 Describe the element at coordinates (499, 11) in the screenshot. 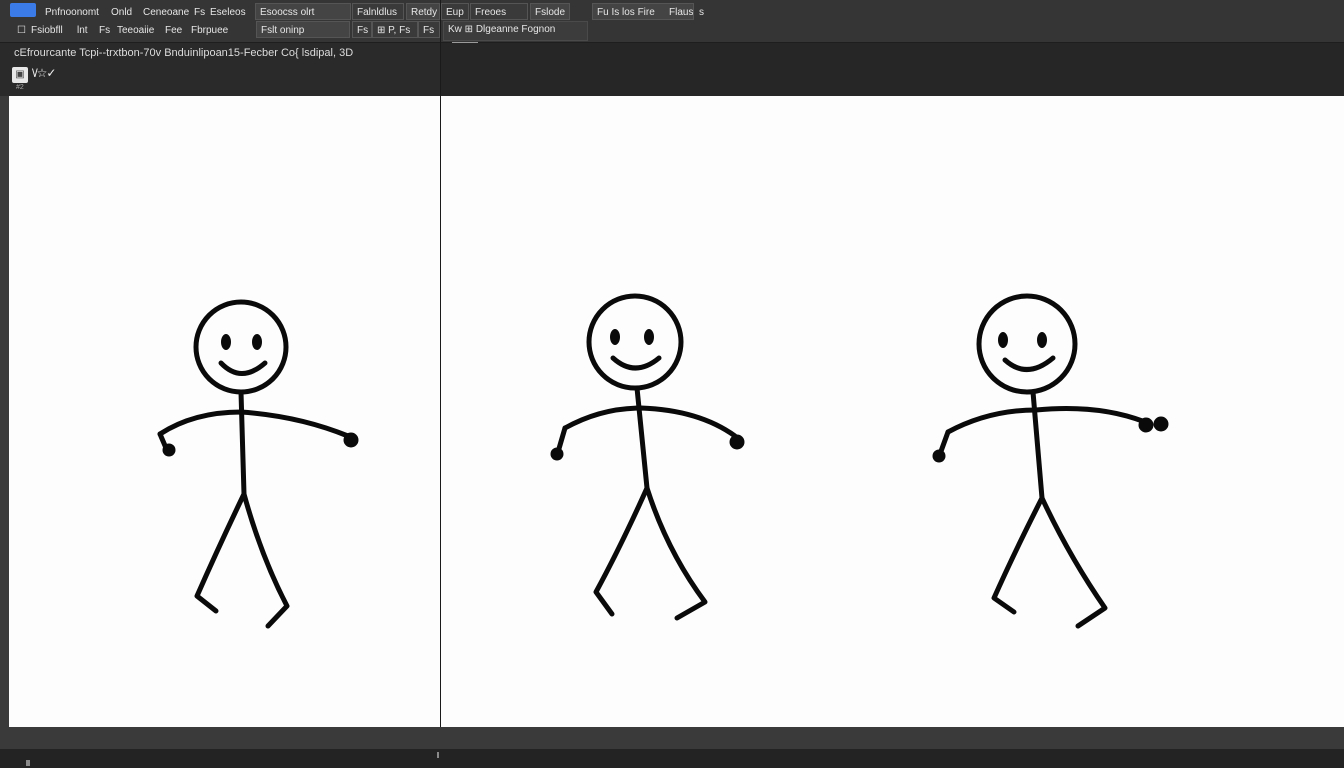

I see `menu-item-11: Freoes` at that location.